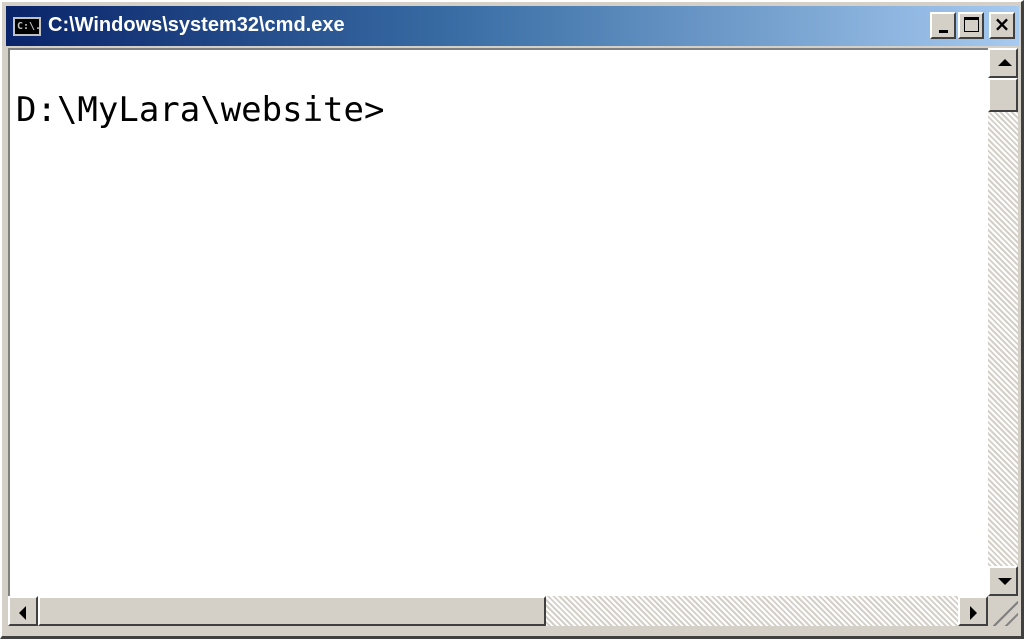 This screenshot has height=639, width=1024. I want to click on scroll-down-button, so click(1003, 581).